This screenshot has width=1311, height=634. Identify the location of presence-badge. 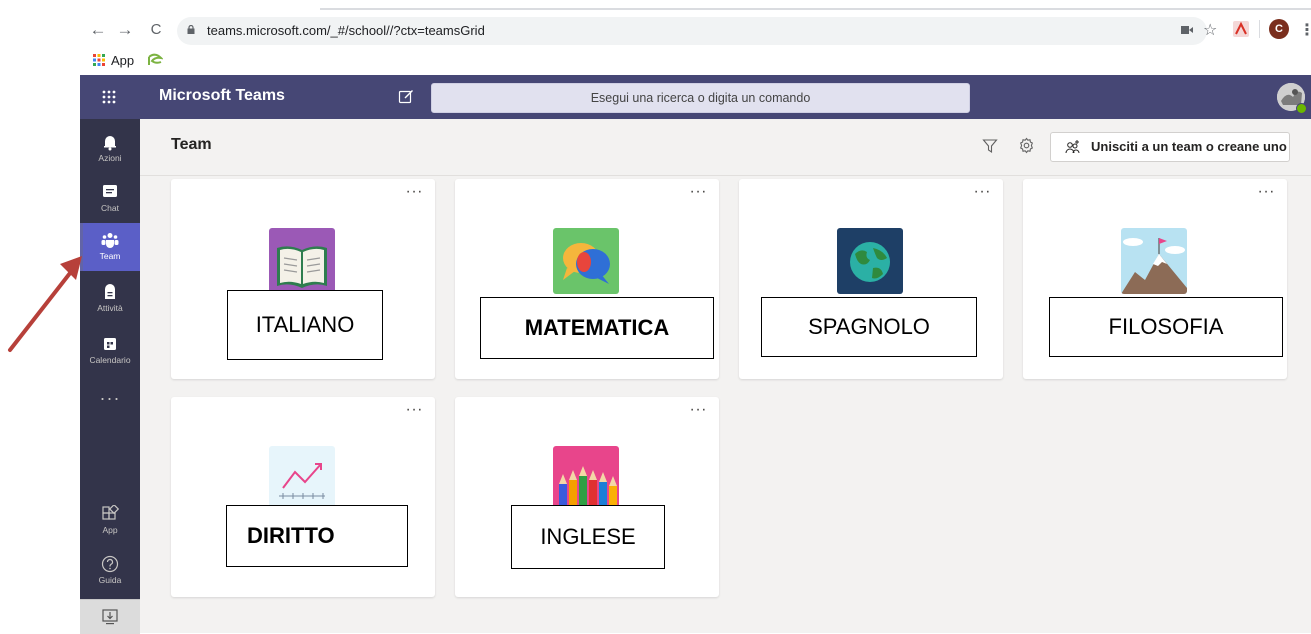
(1301, 108).